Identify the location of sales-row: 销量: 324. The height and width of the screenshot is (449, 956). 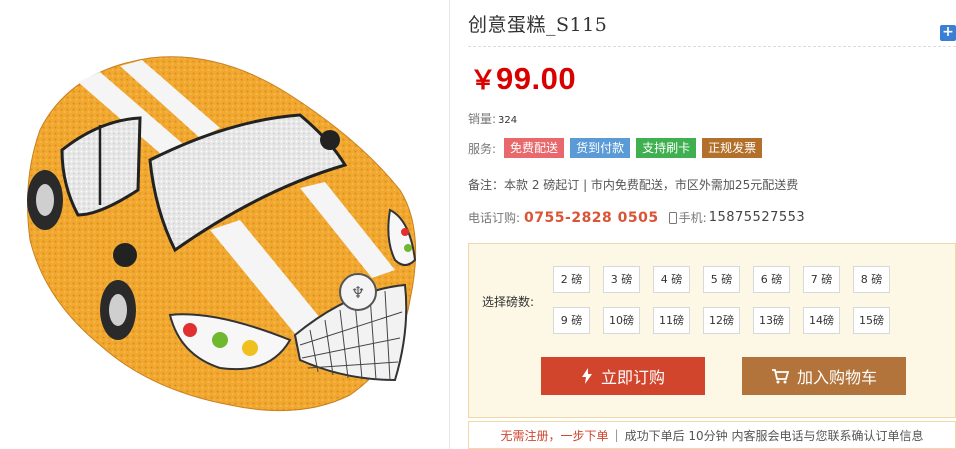
(492, 118).